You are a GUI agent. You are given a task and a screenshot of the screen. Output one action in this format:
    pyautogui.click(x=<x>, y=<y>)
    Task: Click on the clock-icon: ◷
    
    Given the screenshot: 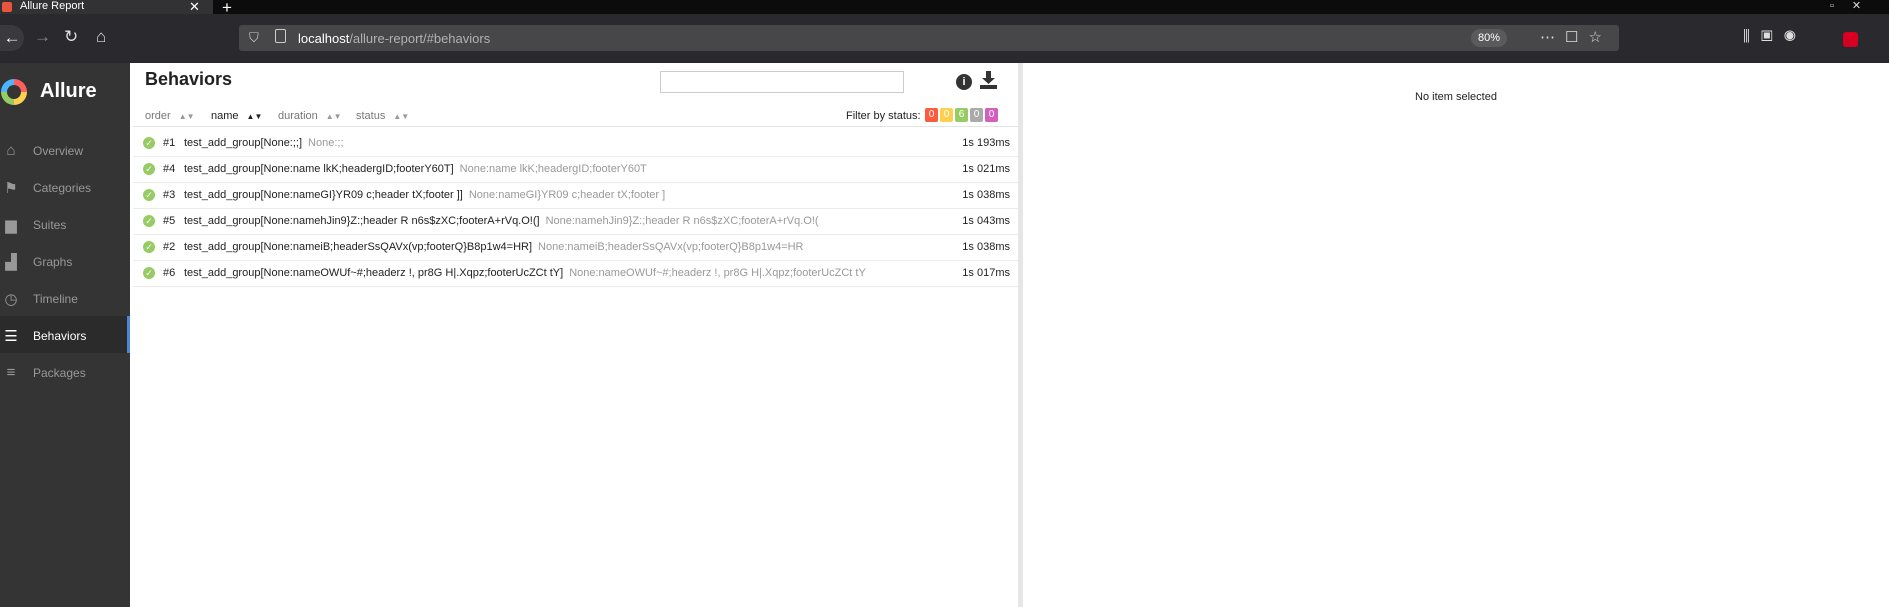 What is the action you would take?
    pyautogui.click(x=11, y=299)
    